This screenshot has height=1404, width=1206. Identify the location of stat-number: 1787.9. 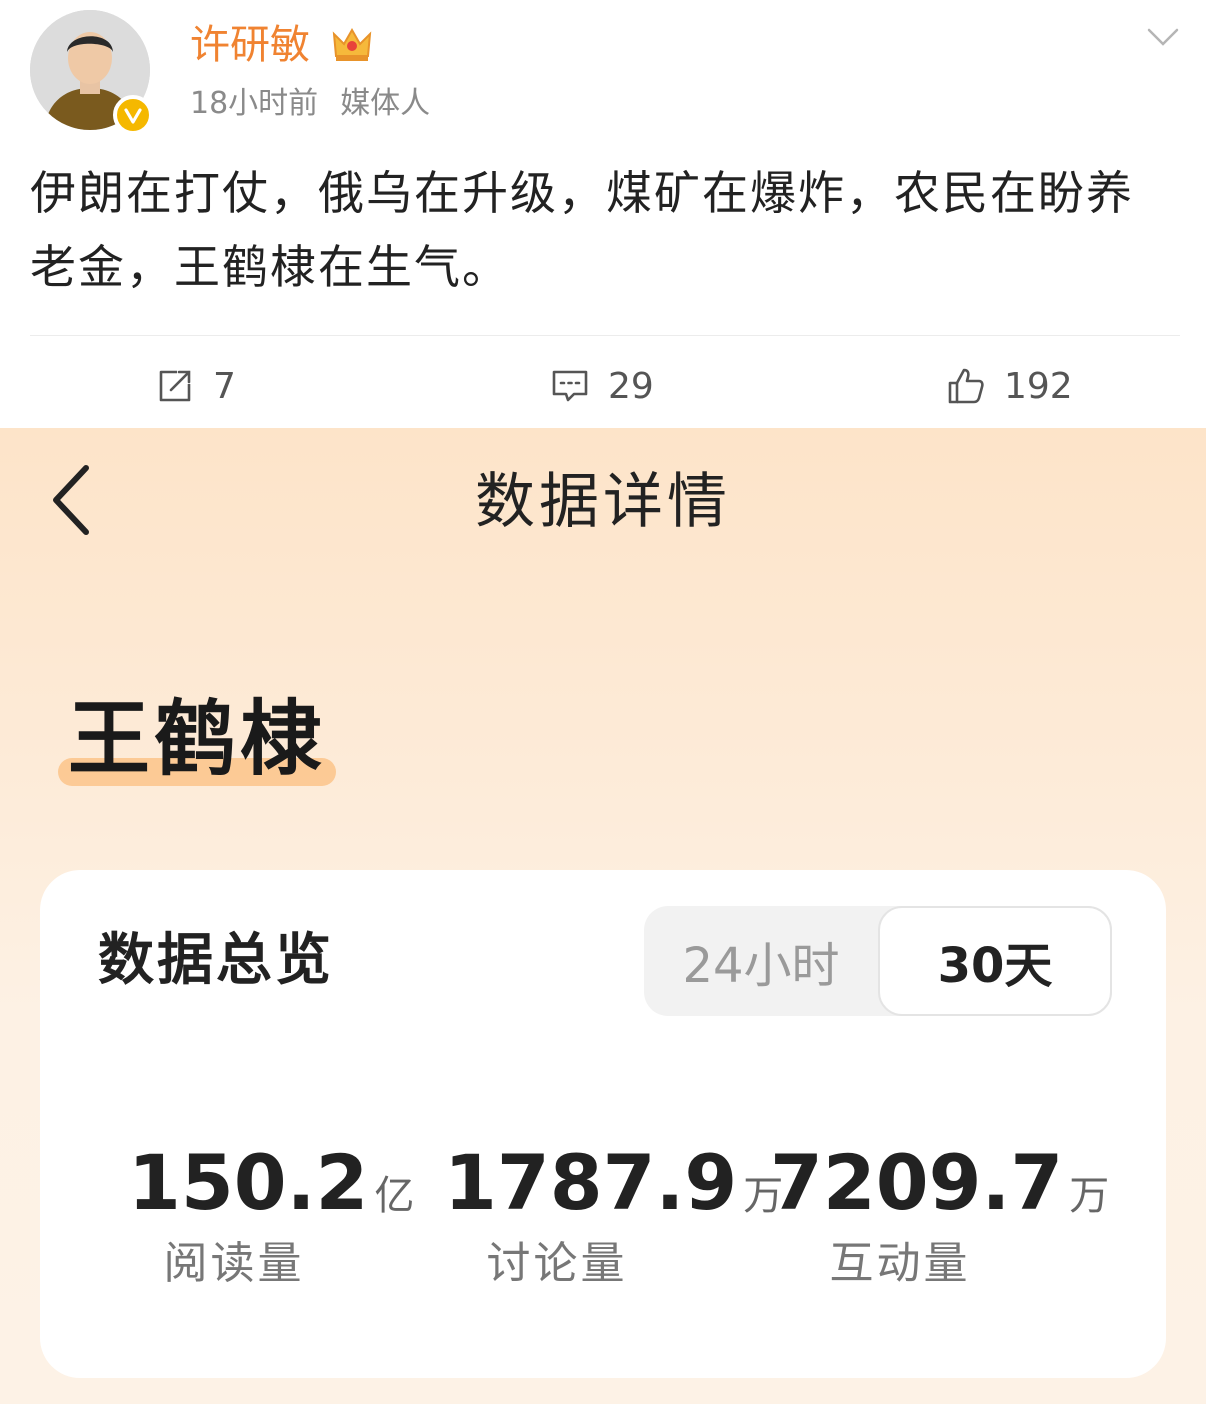
(591, 1182).